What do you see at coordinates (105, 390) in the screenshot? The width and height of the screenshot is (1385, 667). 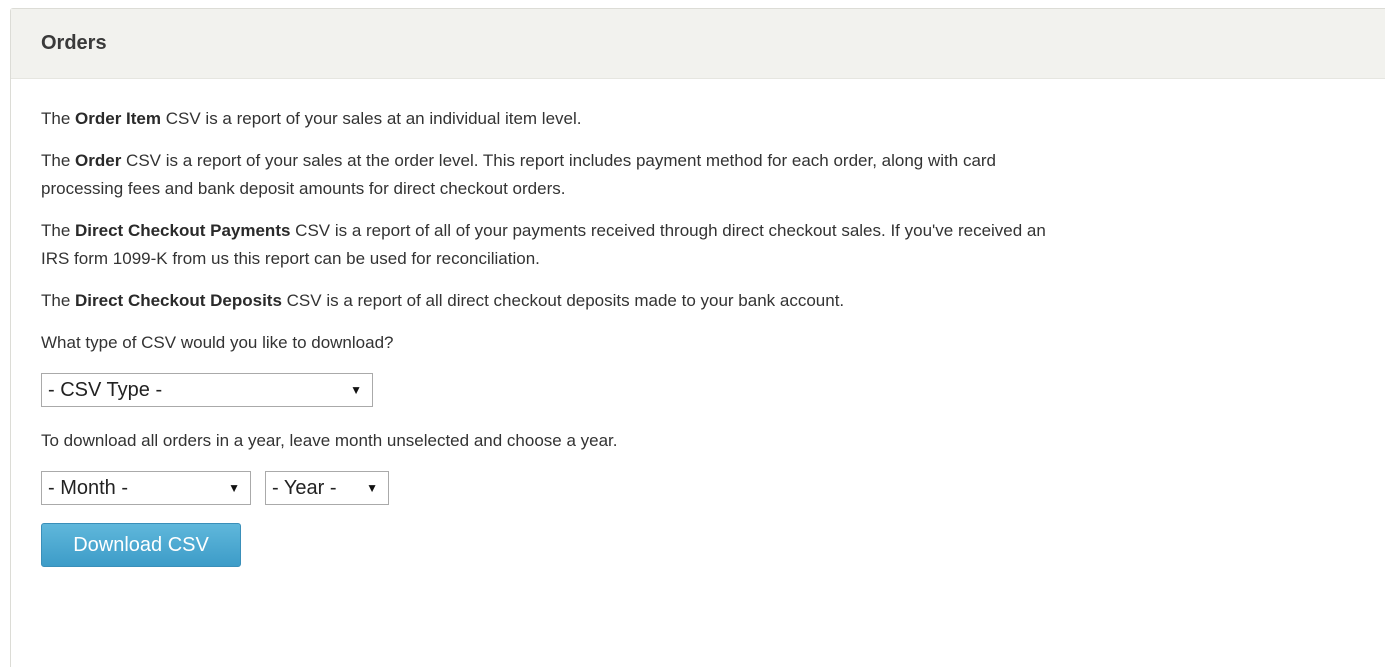 I see `csv-type-selected-value: - CSV Type -` at bounding box center [105, 390].